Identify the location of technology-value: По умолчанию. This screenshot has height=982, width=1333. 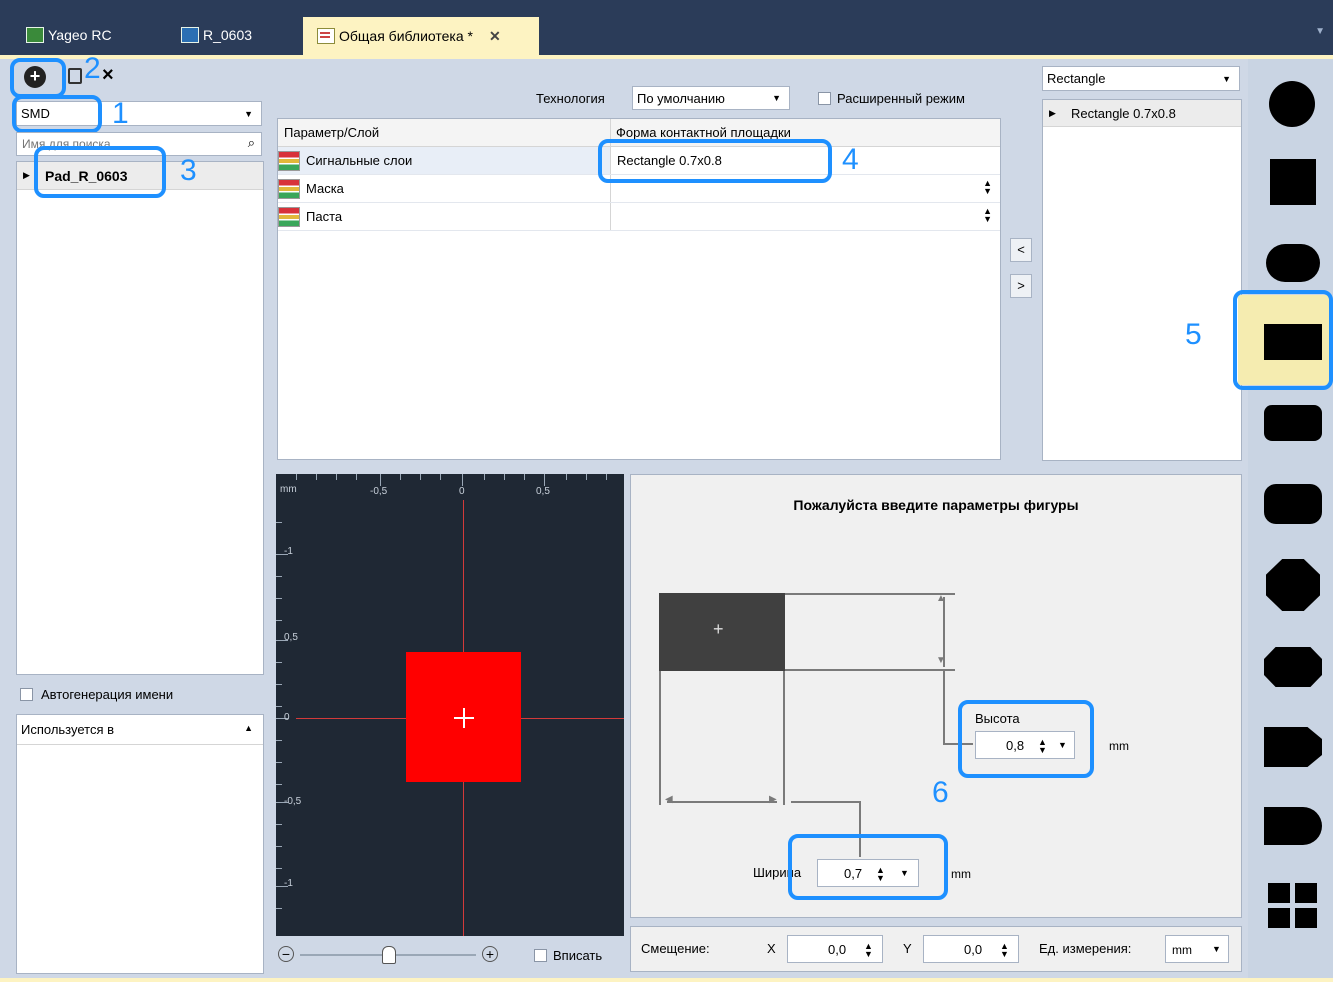
(681, 98).